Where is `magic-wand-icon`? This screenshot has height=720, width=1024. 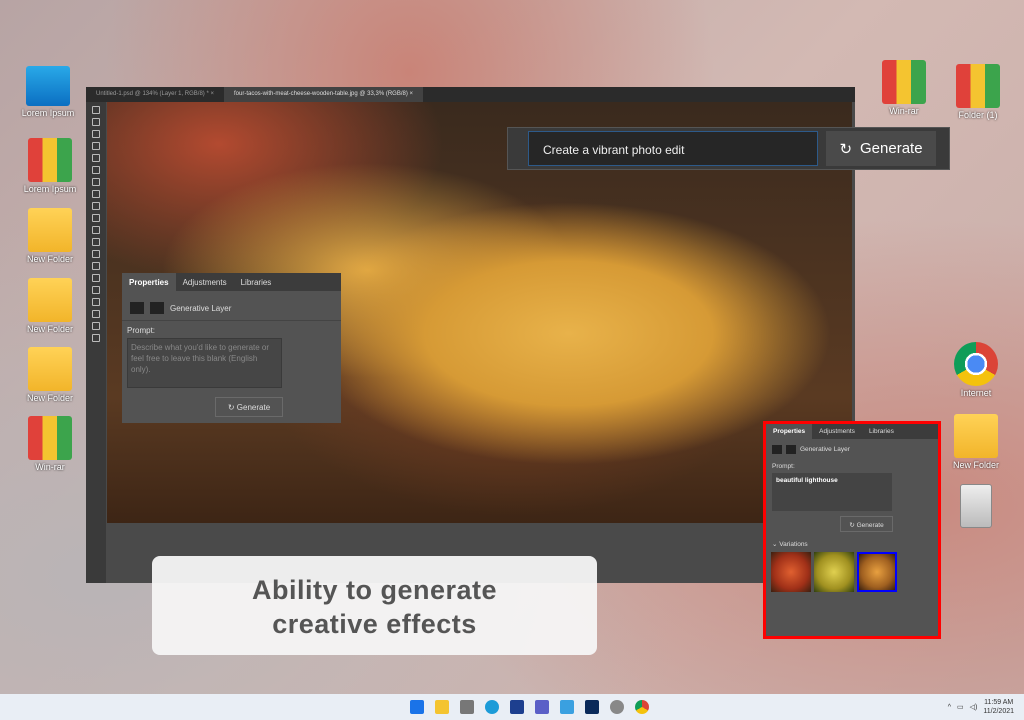 magic-wand-icon is located at coordinates (96, 146).